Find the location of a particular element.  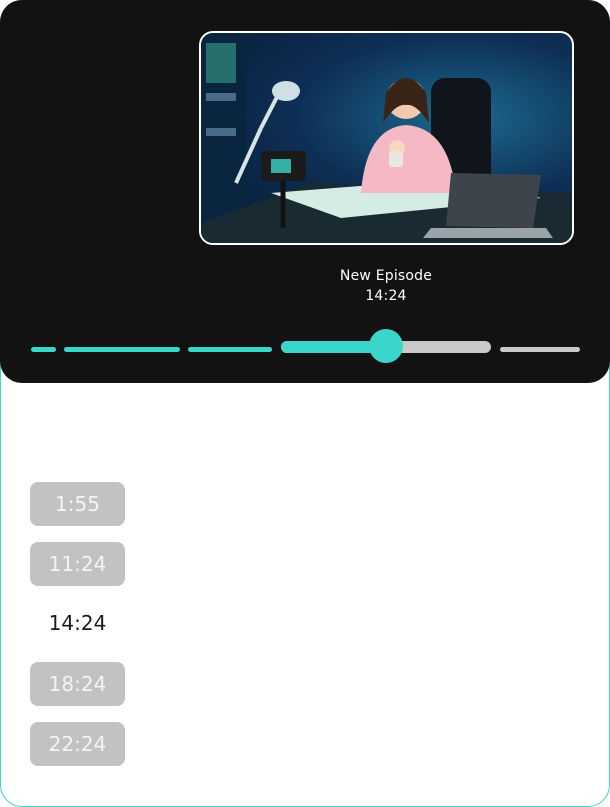

timestamp-item: 22:24 is located at coordinates (77, 744).